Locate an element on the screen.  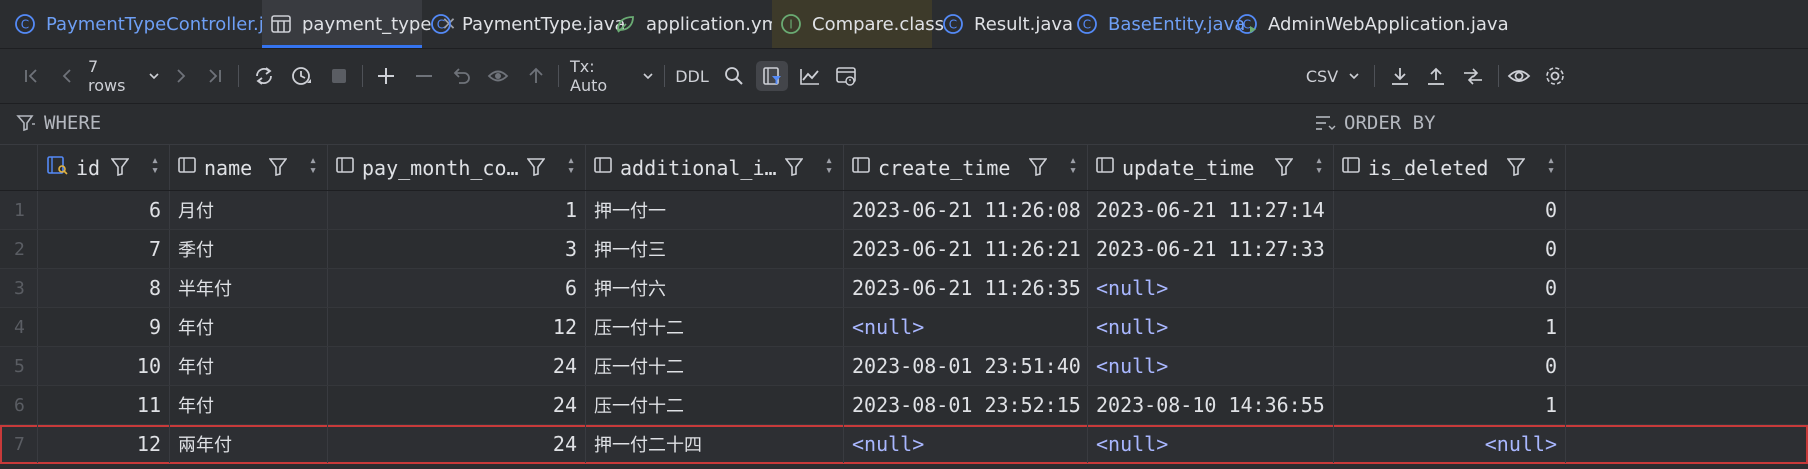
column-header-additional-info: additional_i… ▴ ▾ is located at coordinates (715, 167).